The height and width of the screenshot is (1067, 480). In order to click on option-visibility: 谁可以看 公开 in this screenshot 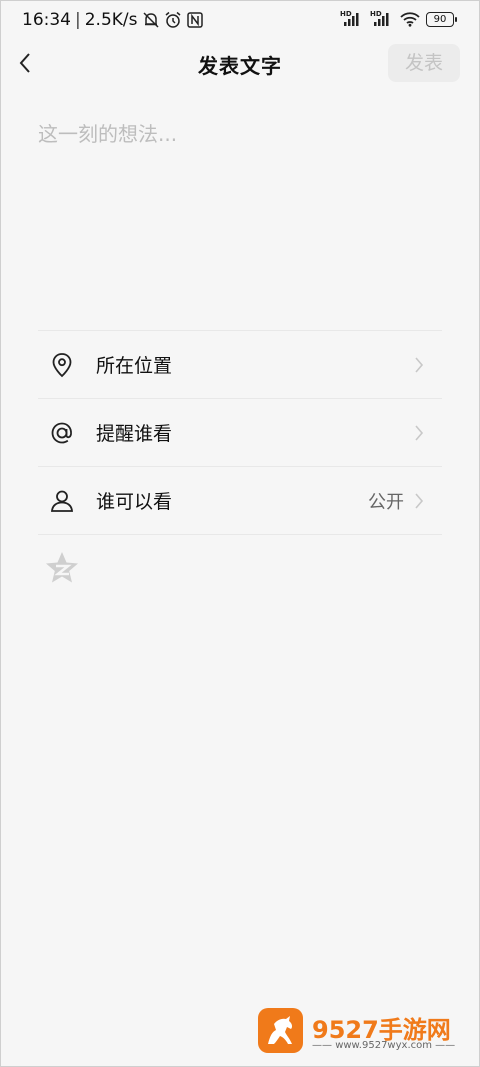, I will do `click(240, 500)`.